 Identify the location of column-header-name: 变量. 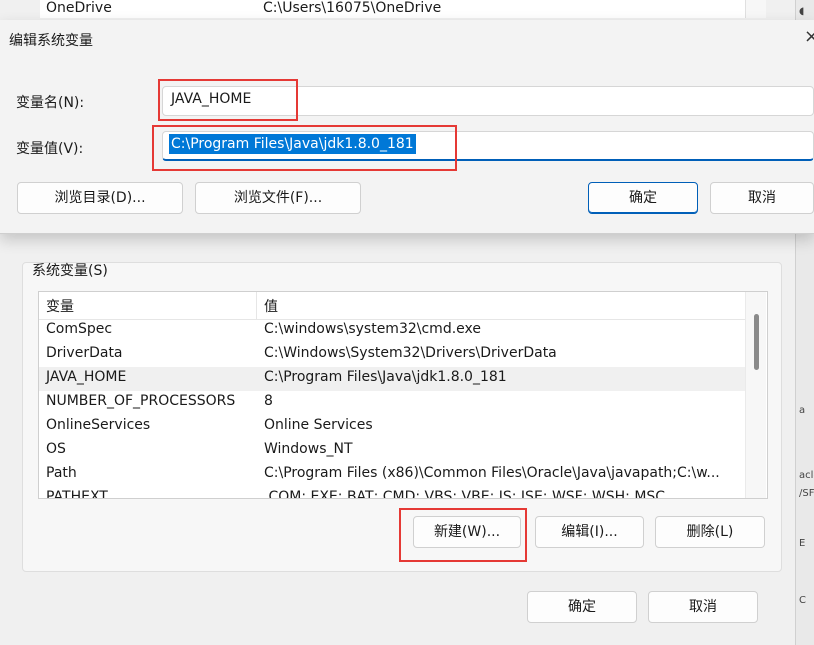
(60, 306).